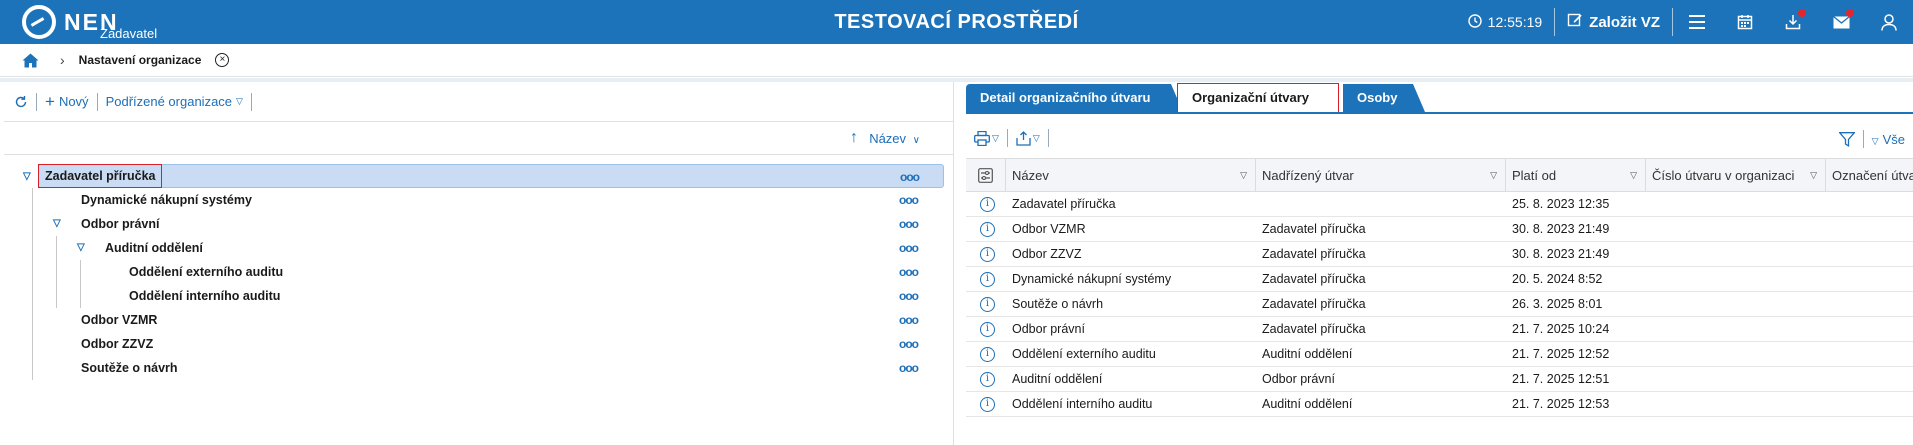 The height and width of the screenshot is (445, 1913). I want to click on column-header-valid-from: Platí od ▽, so click(1576, 175).